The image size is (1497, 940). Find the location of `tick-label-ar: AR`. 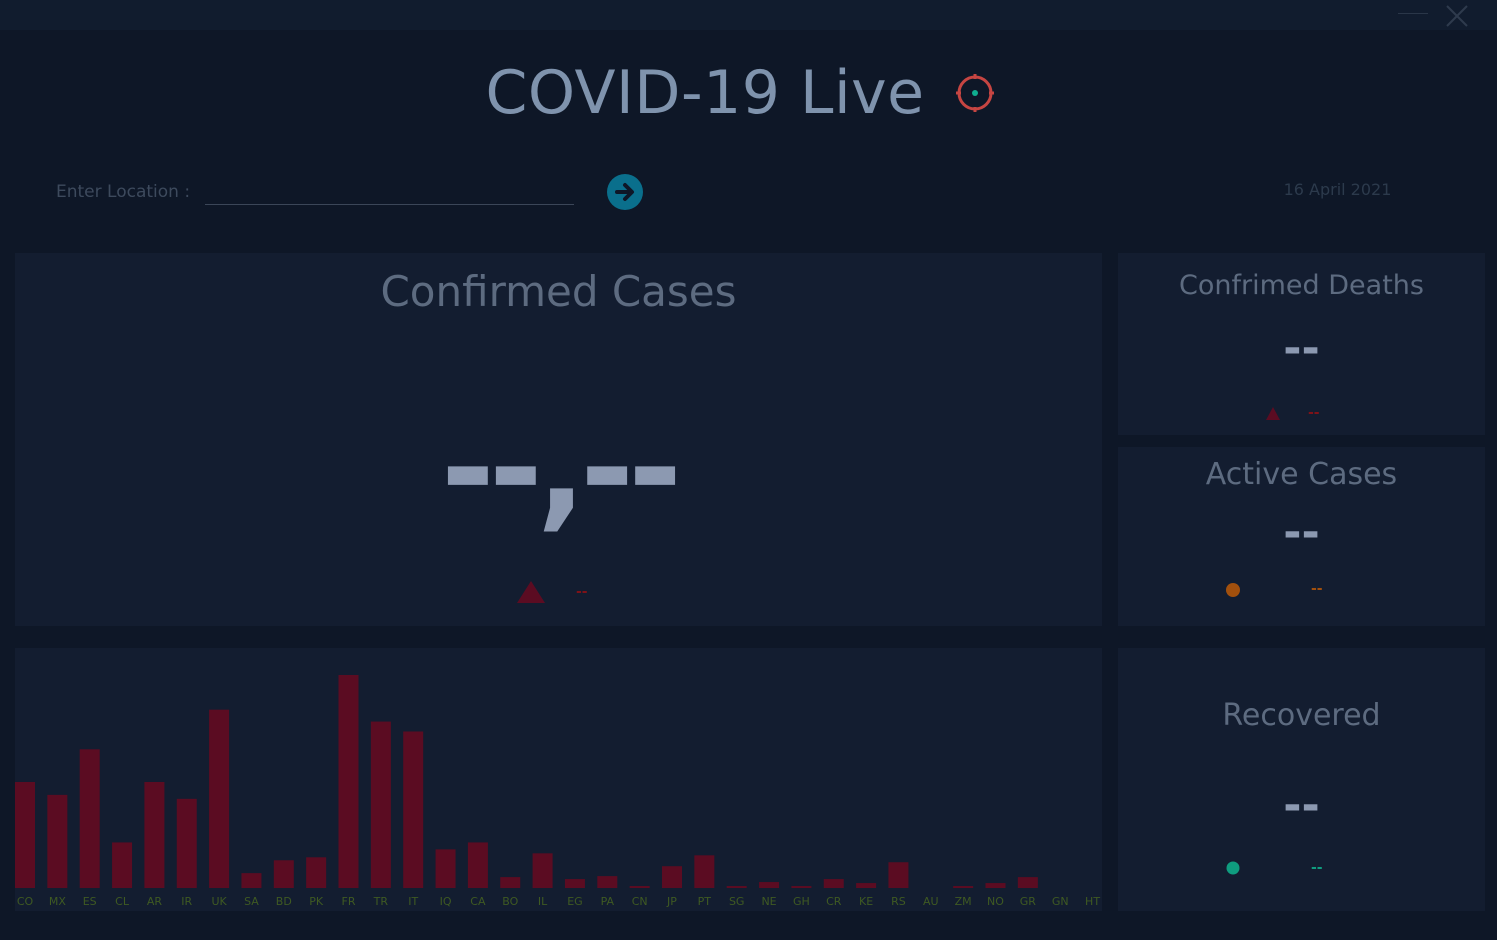

tick-label-ar: AR is located at coordinates (155, 901).